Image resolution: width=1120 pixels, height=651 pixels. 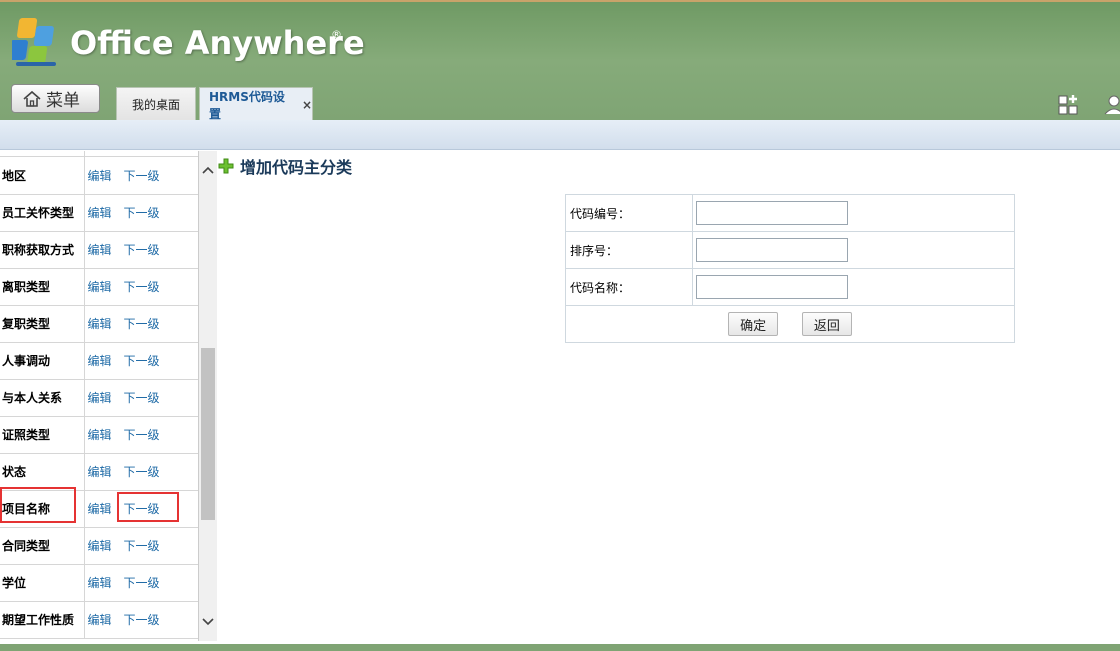 I want to click on category-name: 人事调动, so click(x=42, y=361).